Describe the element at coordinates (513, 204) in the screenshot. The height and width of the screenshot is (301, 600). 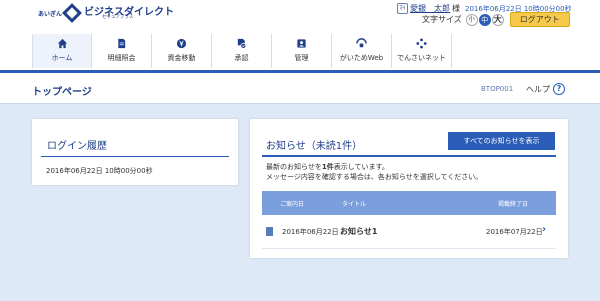
I see `column-header-end-date: 掲載終了日` at that location.